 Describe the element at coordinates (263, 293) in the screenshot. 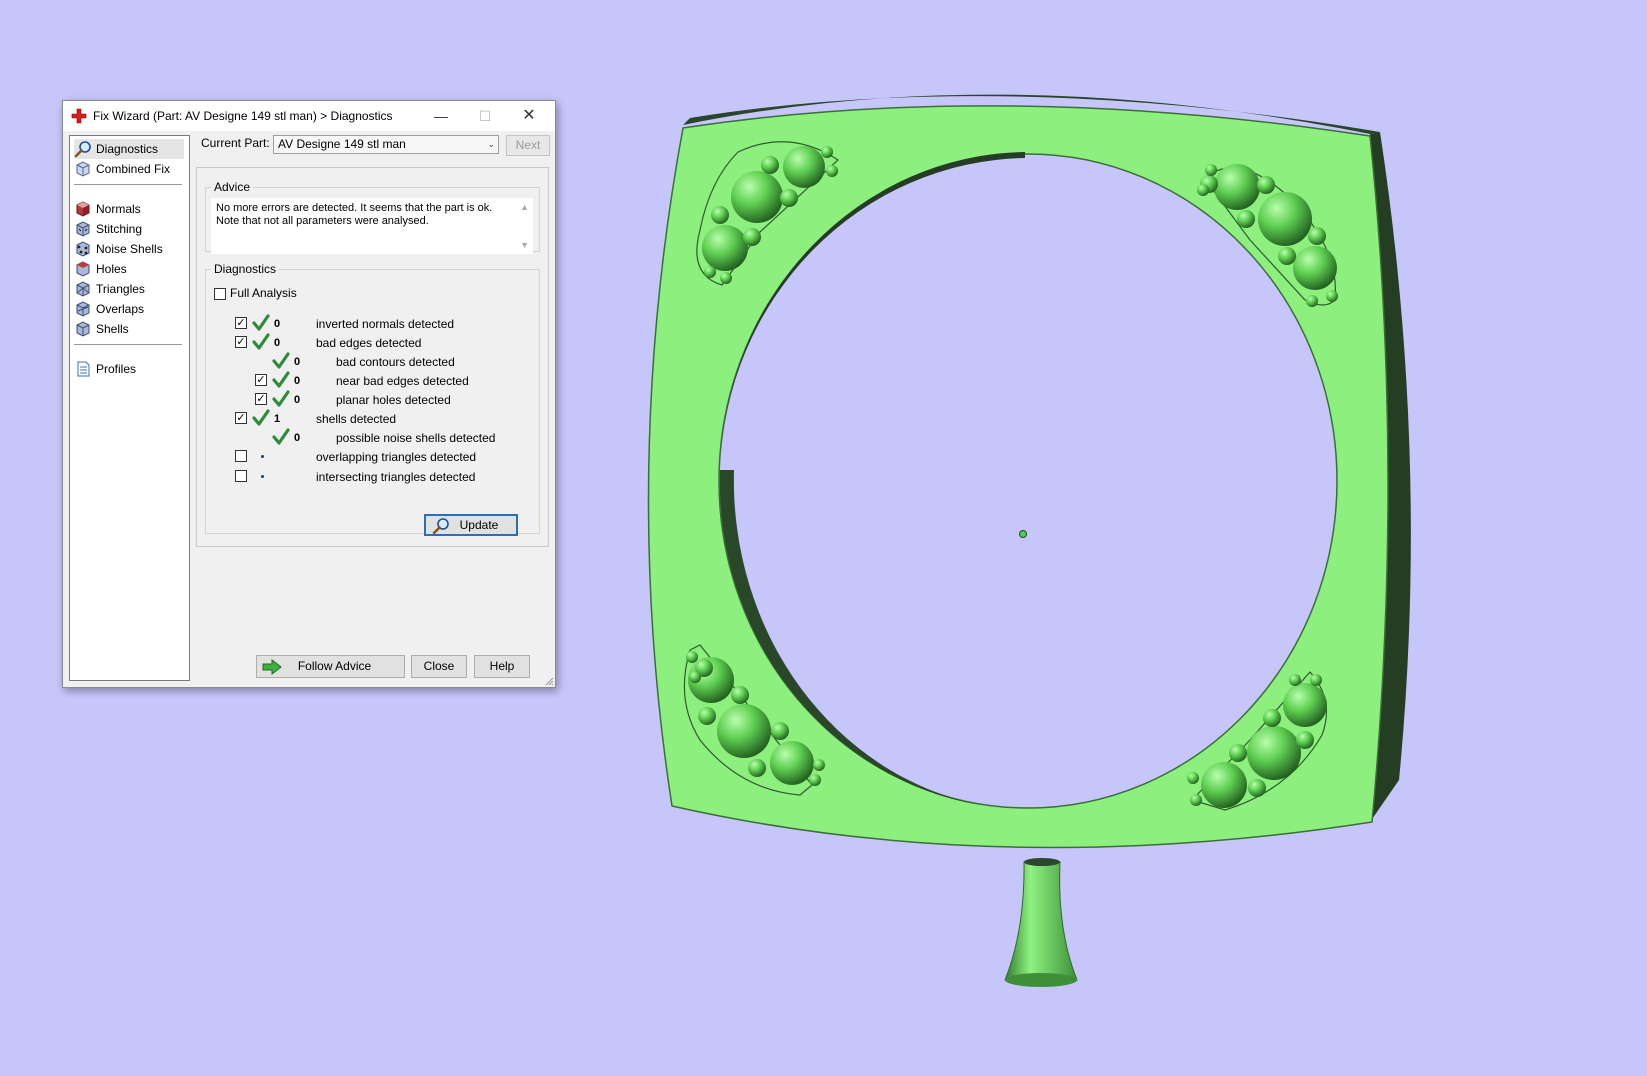

I see `full-analysis-label: Full Analysis` at that location.